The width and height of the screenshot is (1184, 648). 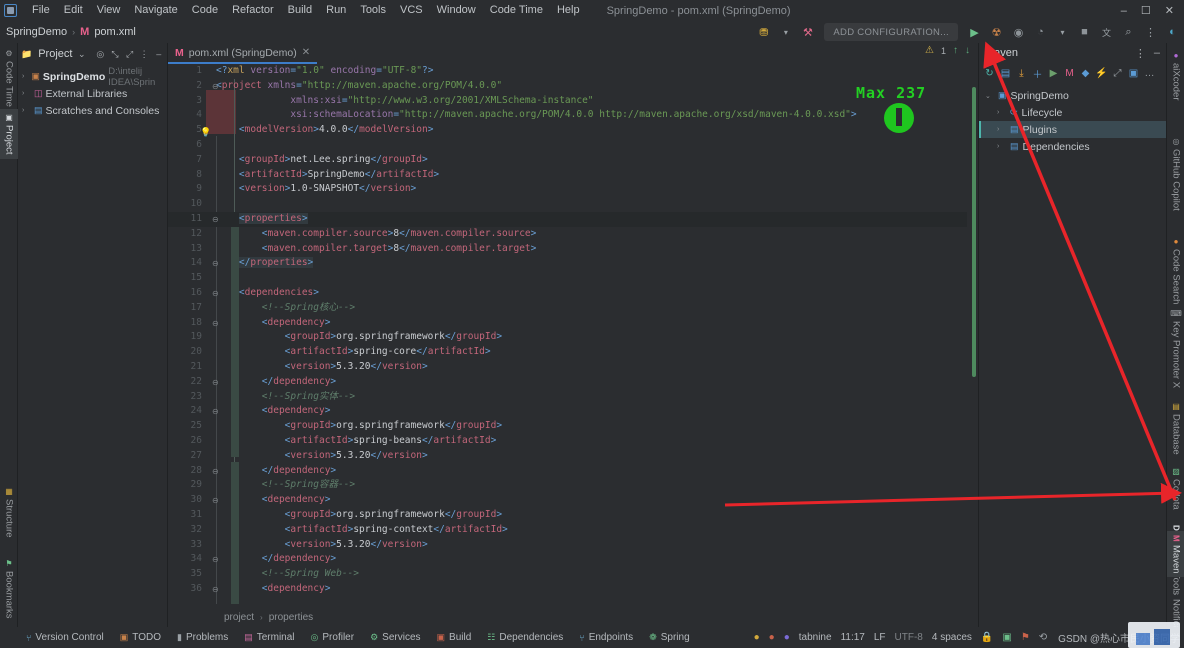 I want to click on status-tool-profiler: ◎ Profiler, so click(x=333, y=637).